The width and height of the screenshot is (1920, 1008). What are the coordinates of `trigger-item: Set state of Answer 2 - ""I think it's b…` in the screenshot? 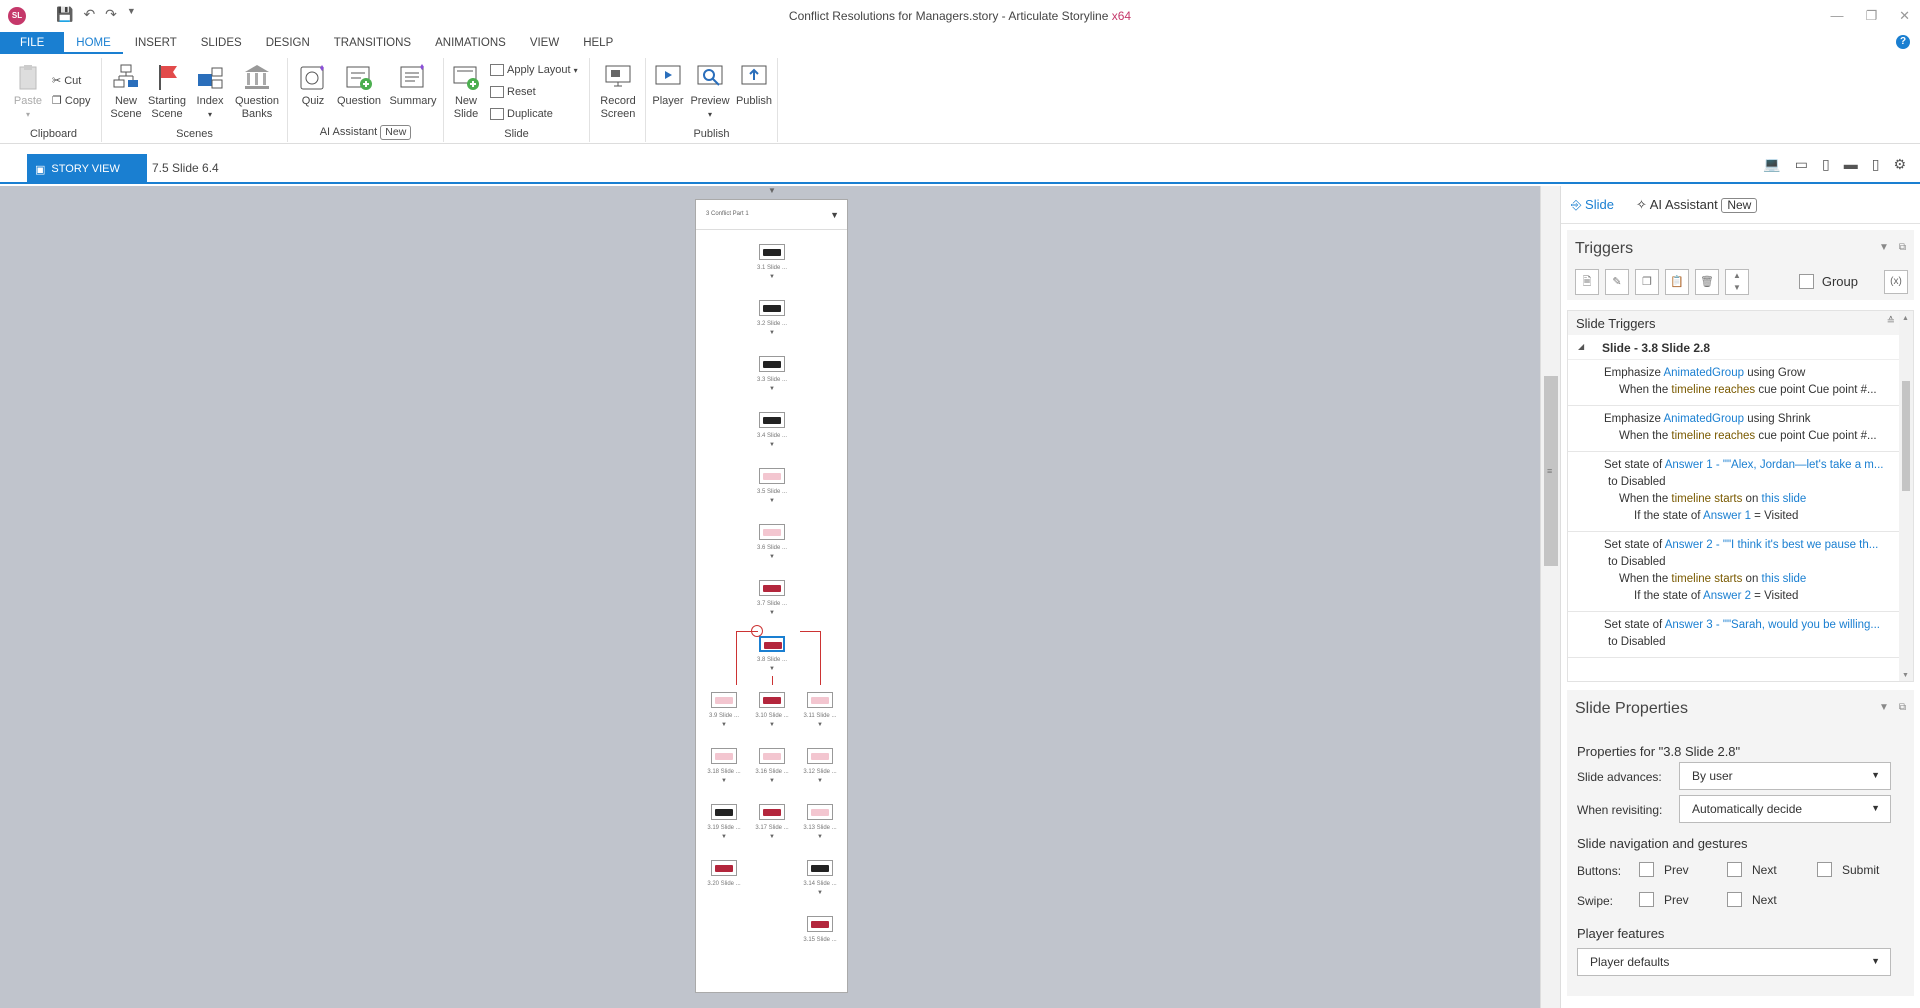 It's located at (1740, 572).